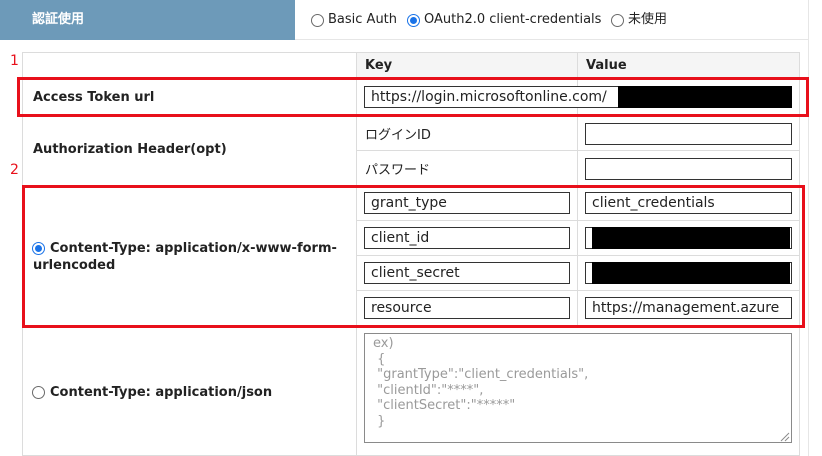 The height and width of the screenshot is (456, 822). Describe the element at coordinates (14, 170) in the screenshot. I see `step-number-2: 2` at that location.